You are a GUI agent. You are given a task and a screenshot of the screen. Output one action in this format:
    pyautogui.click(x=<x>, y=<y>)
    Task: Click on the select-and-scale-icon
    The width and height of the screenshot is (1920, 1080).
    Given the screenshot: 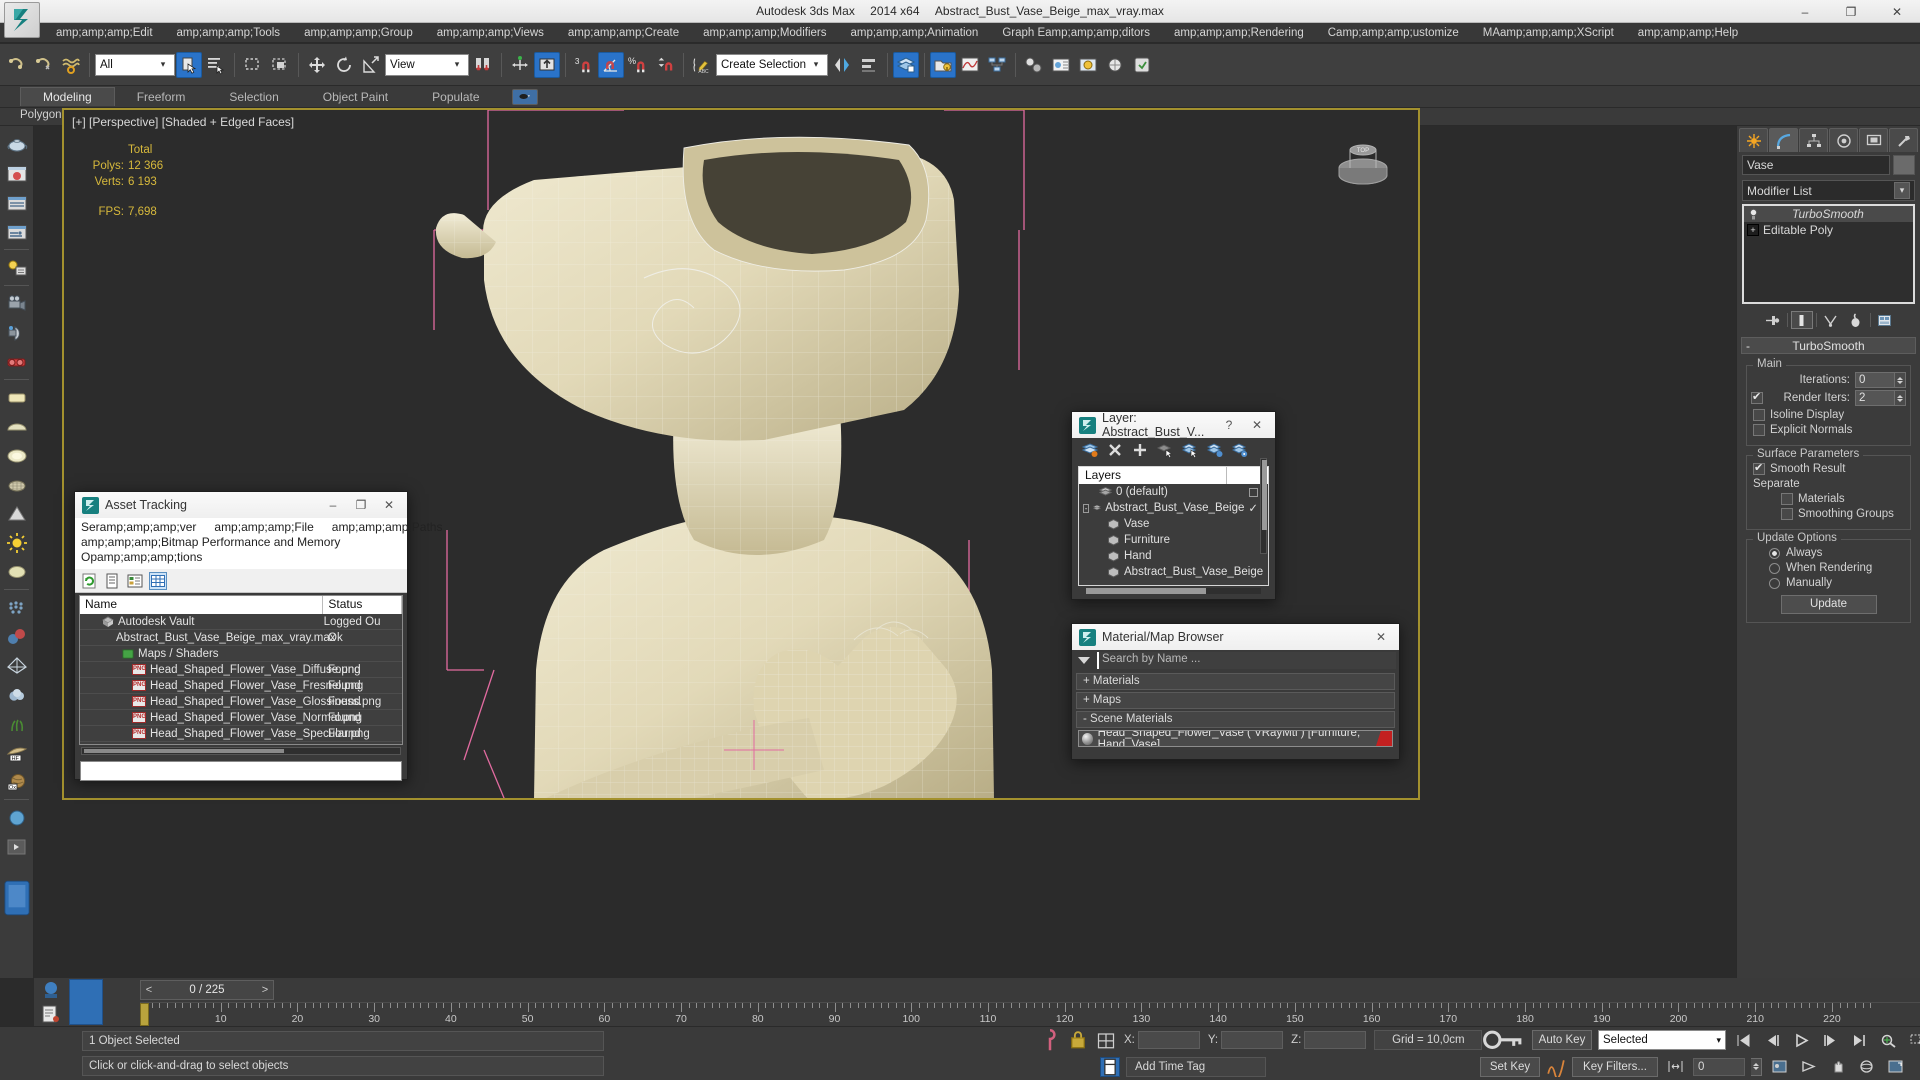 What is the action you would take?
    pyautogui.click(x=371, y=65)
    